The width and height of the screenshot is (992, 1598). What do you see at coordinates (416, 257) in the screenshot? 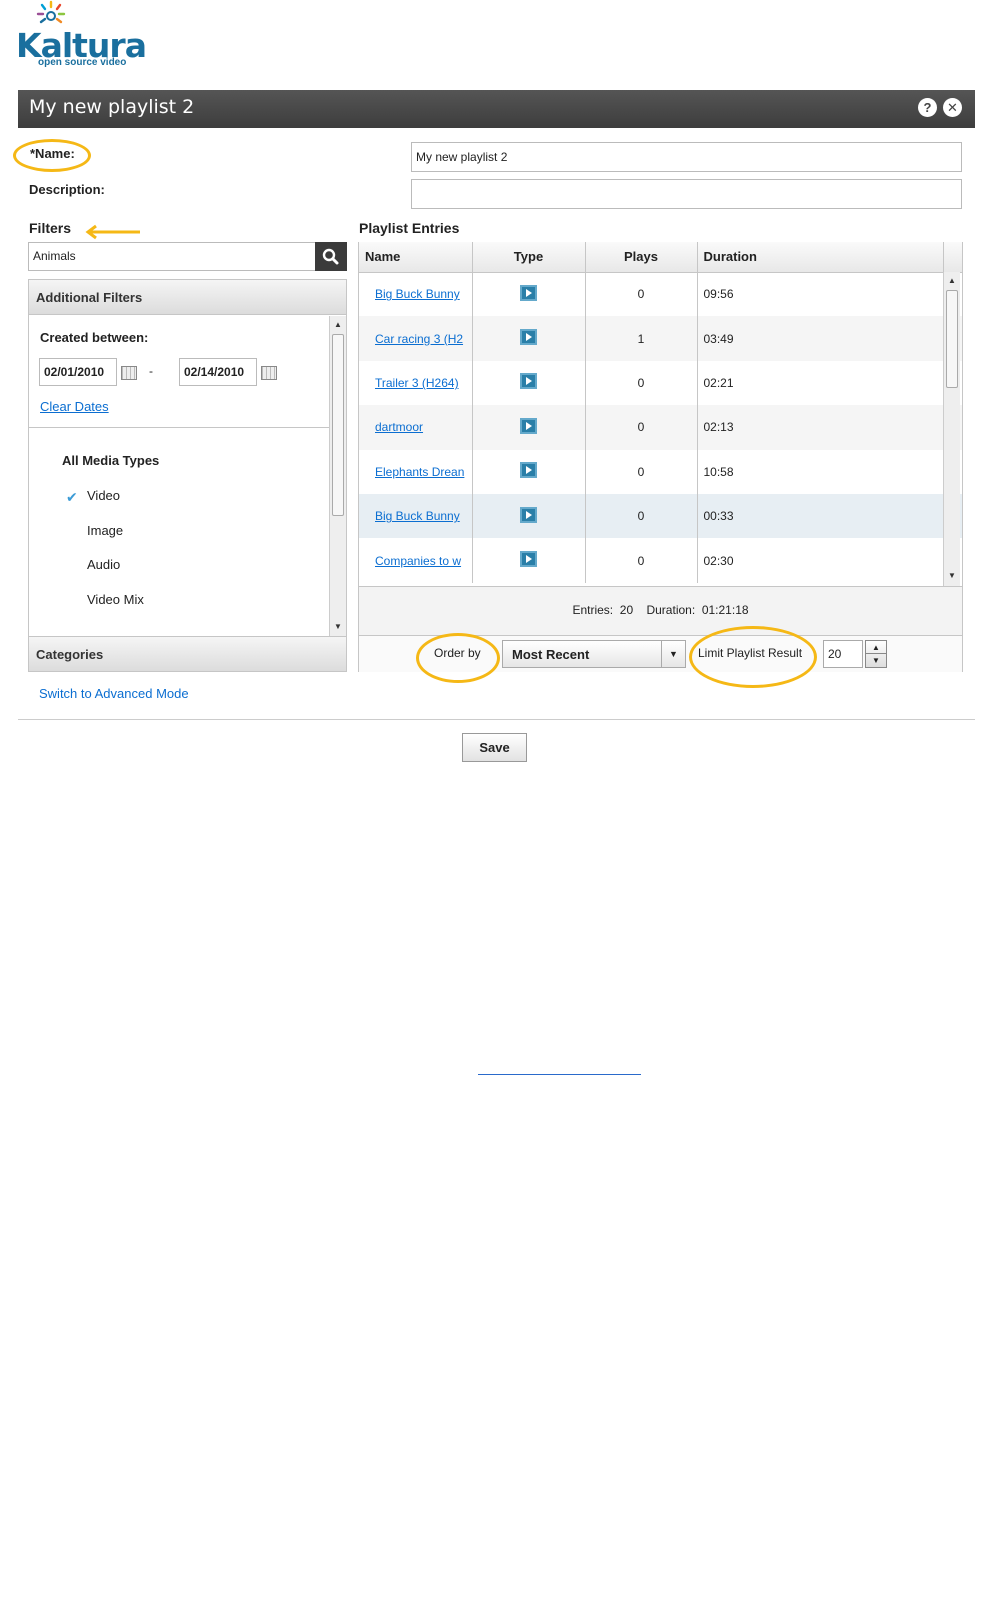
I see `column-header-name: Name` at bounding box center [416, 257].